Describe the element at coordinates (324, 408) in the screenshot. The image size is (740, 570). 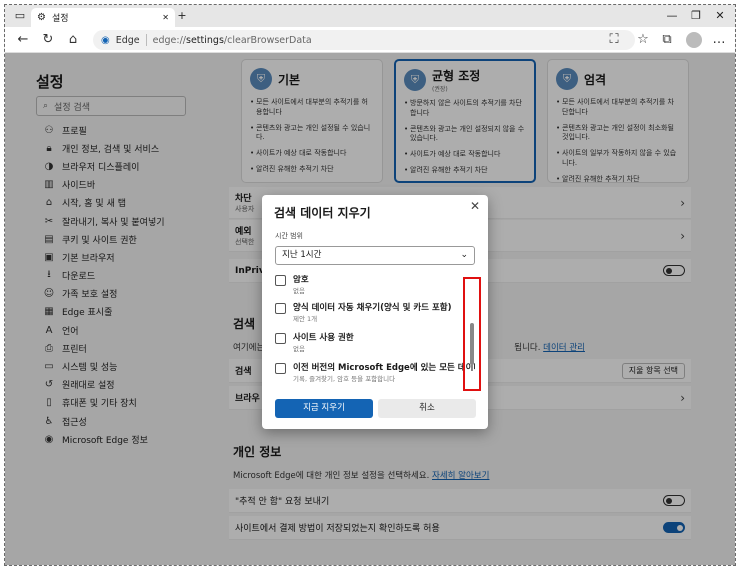
I see `clear-now-button: 지금 지우기` at that location.